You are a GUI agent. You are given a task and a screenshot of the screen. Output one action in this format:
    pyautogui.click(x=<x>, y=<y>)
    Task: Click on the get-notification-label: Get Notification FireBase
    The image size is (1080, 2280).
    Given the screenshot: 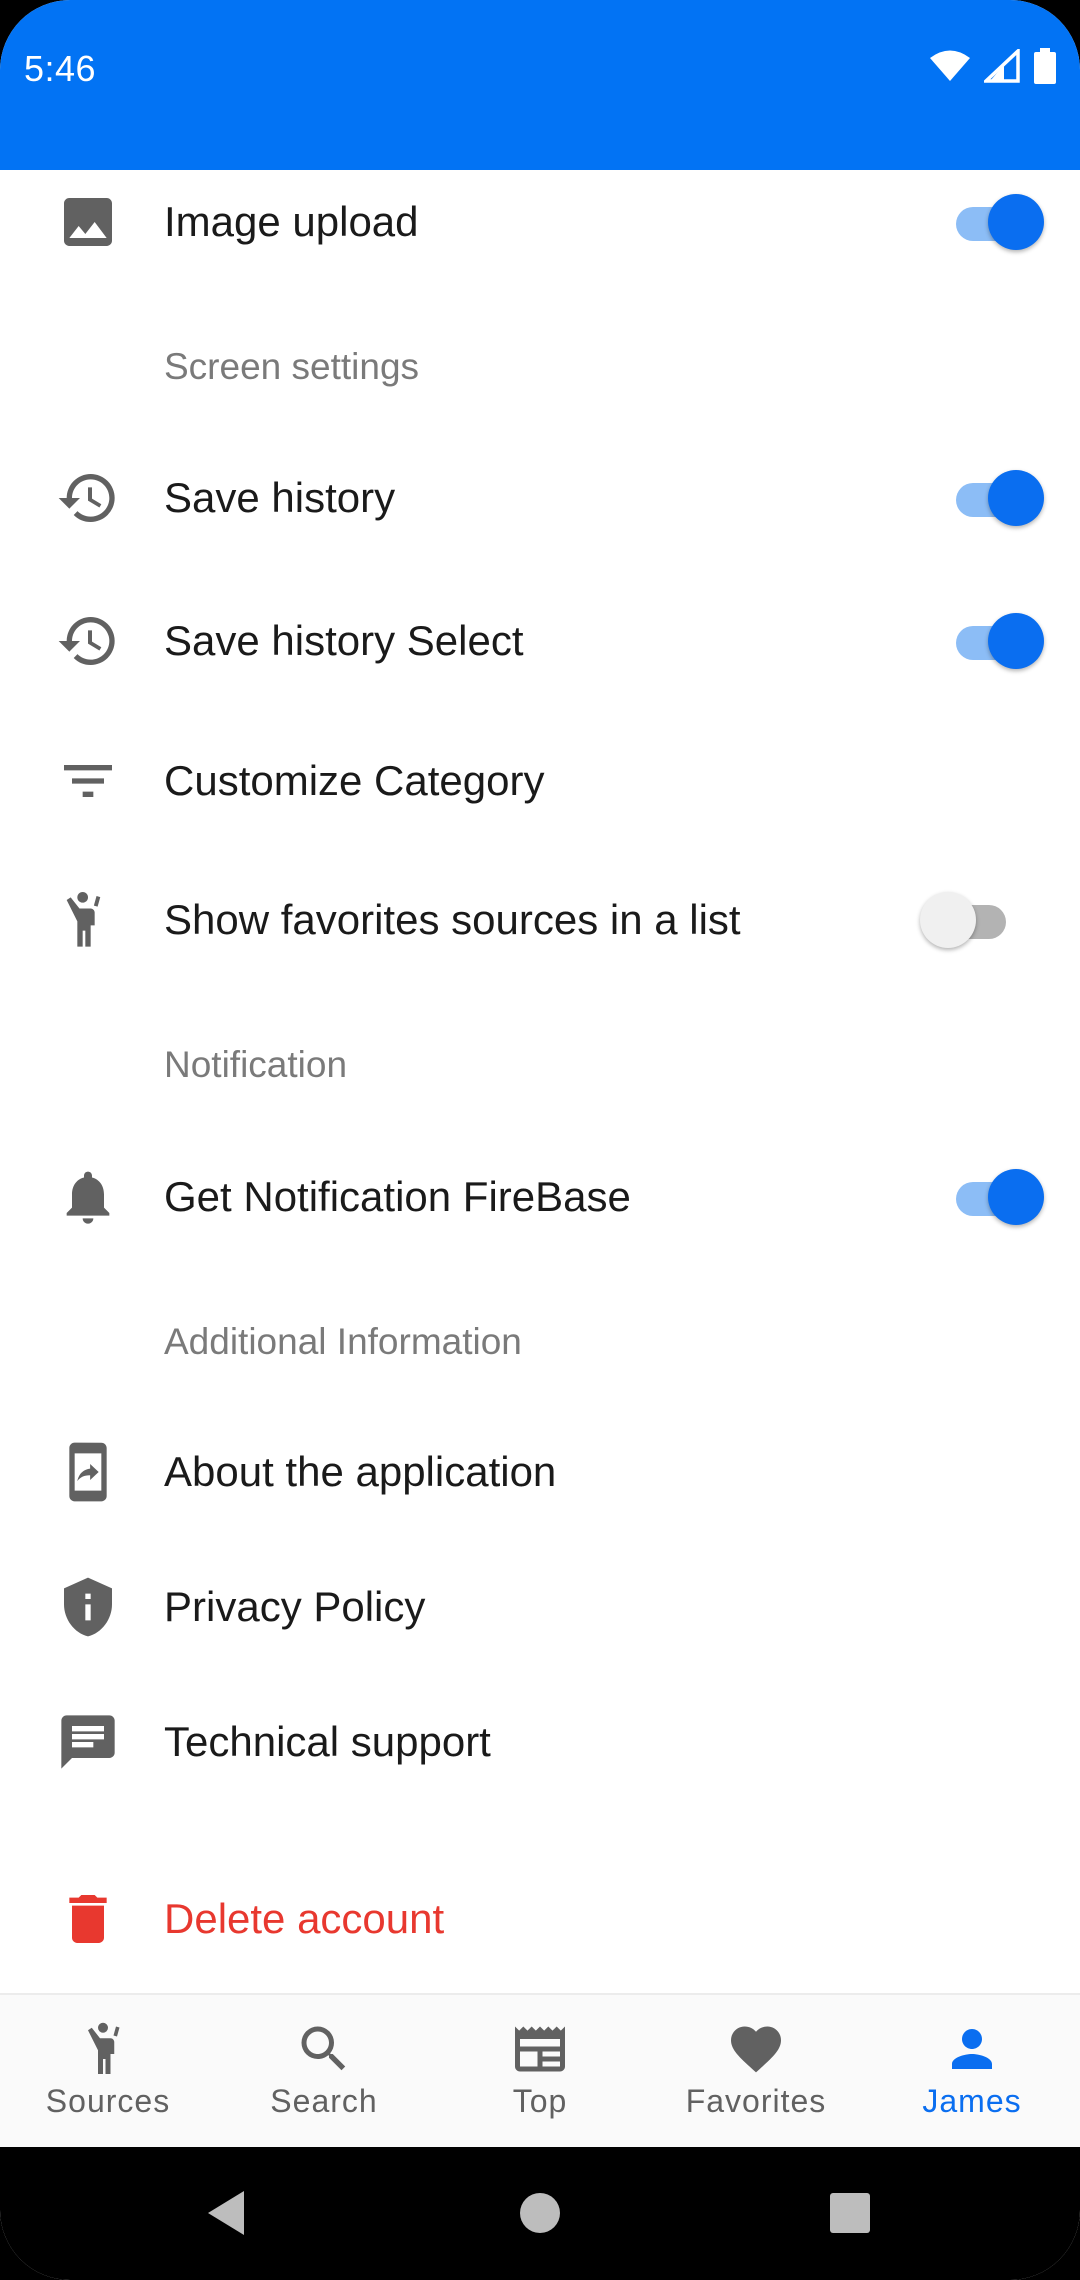 What is the action you would take?
    pyautogui.click(x=397, y=1196)
    